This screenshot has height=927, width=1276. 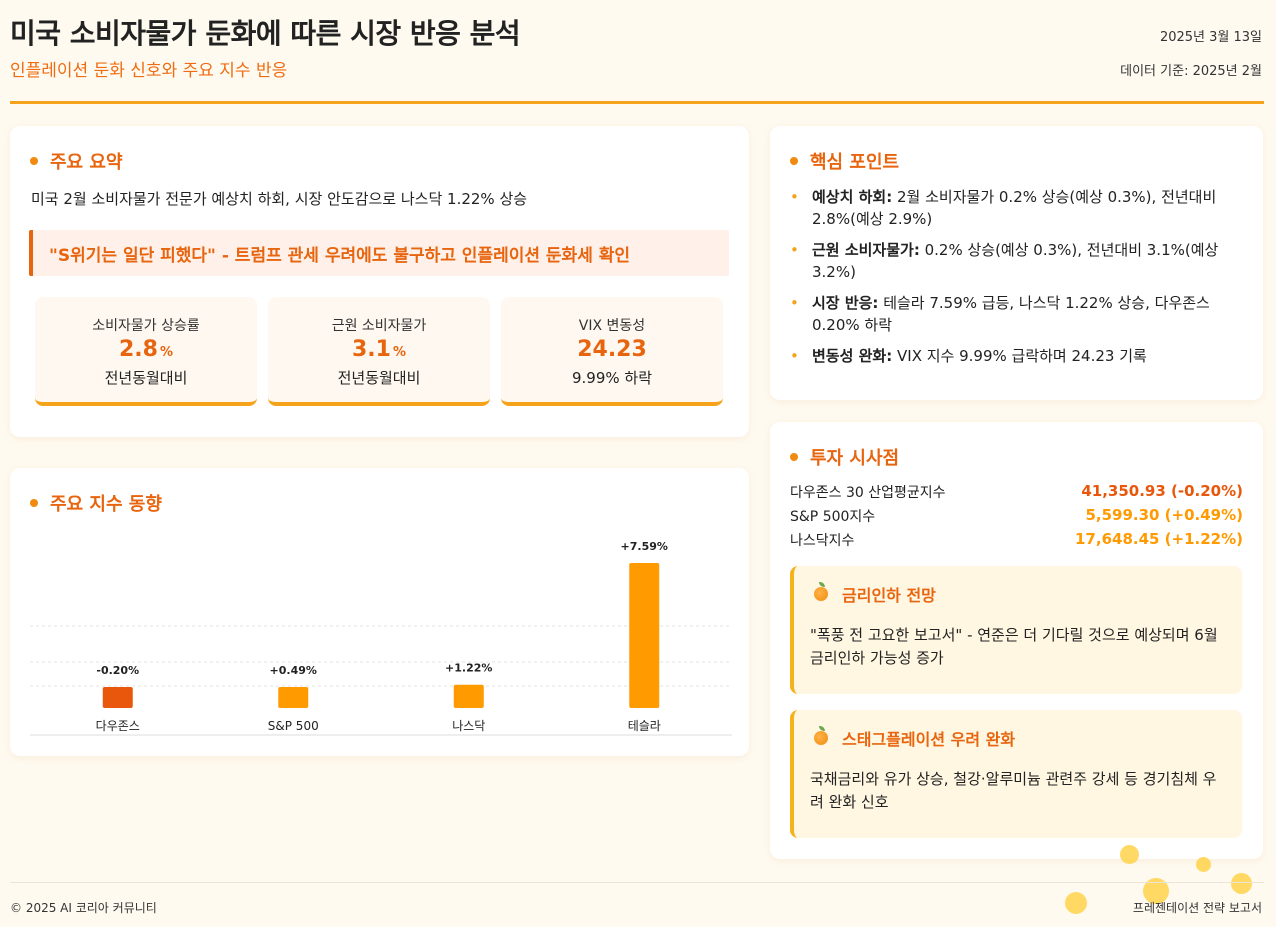 What do you see at coordinates (138, 349) in the screenshot?
I see `stat-number: 2.8` at bounding box center [138, 349].